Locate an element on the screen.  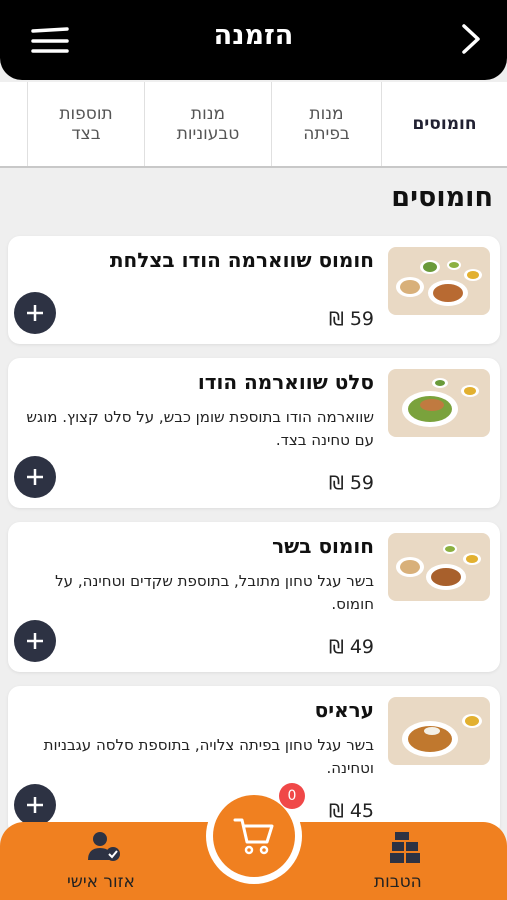
shopping-cart-icon is located at coordinates (253, 836).